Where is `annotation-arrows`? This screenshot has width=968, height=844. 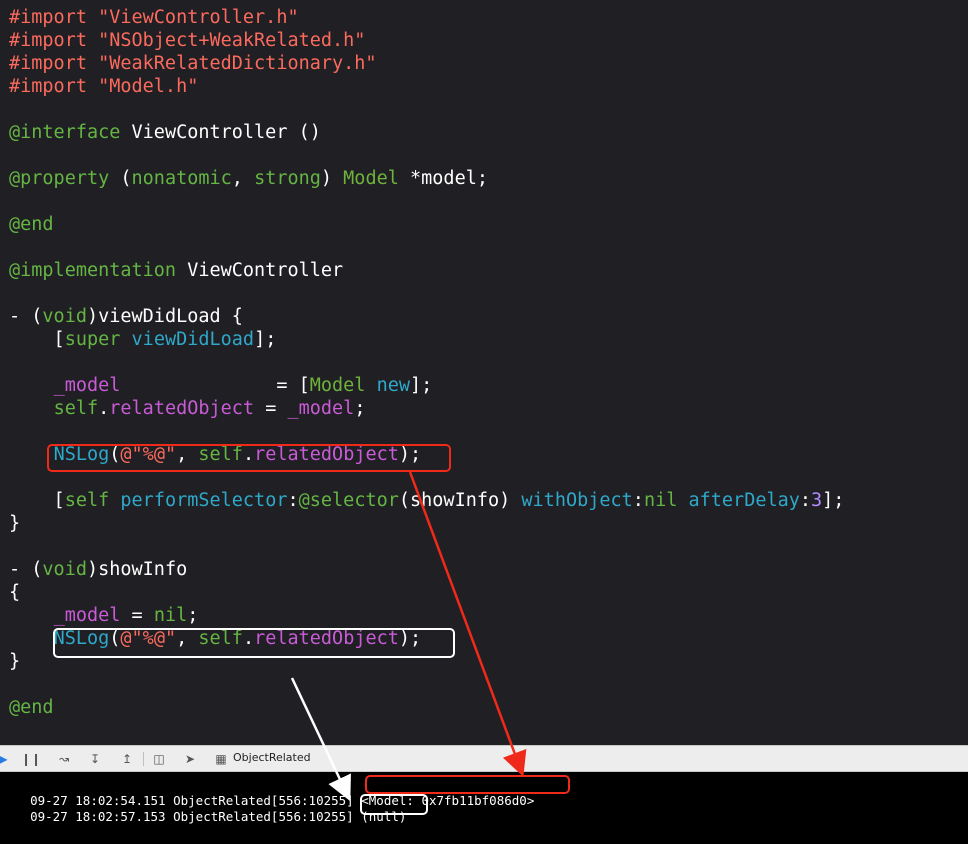
annotation-arrows is located at coordinates (408, 636).